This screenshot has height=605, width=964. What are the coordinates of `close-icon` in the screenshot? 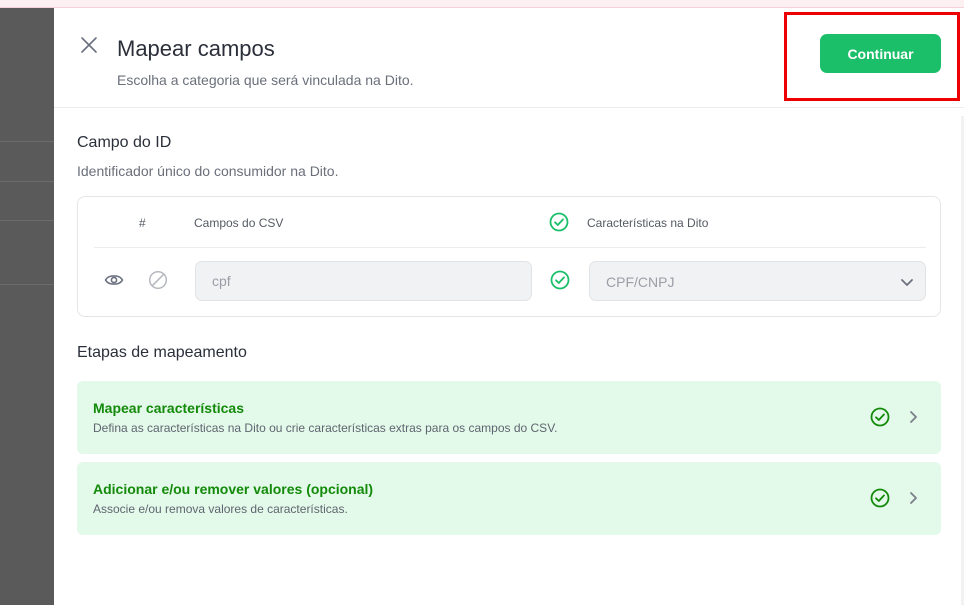 It's located at (89, 45).